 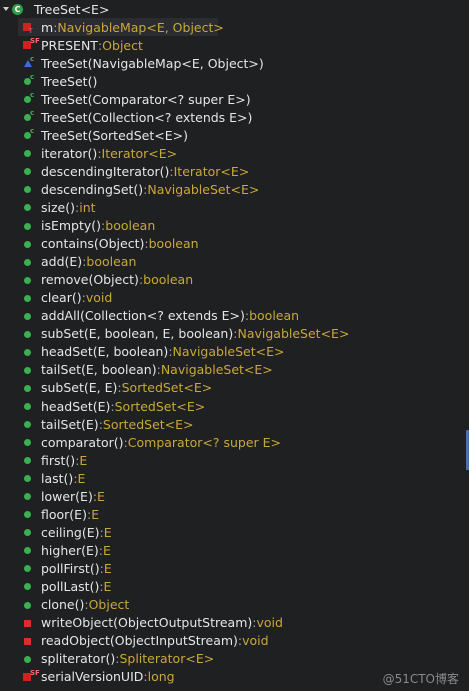 I want to click on member-item: iterator() : Iterator<E>, so click(x=245, y=153).